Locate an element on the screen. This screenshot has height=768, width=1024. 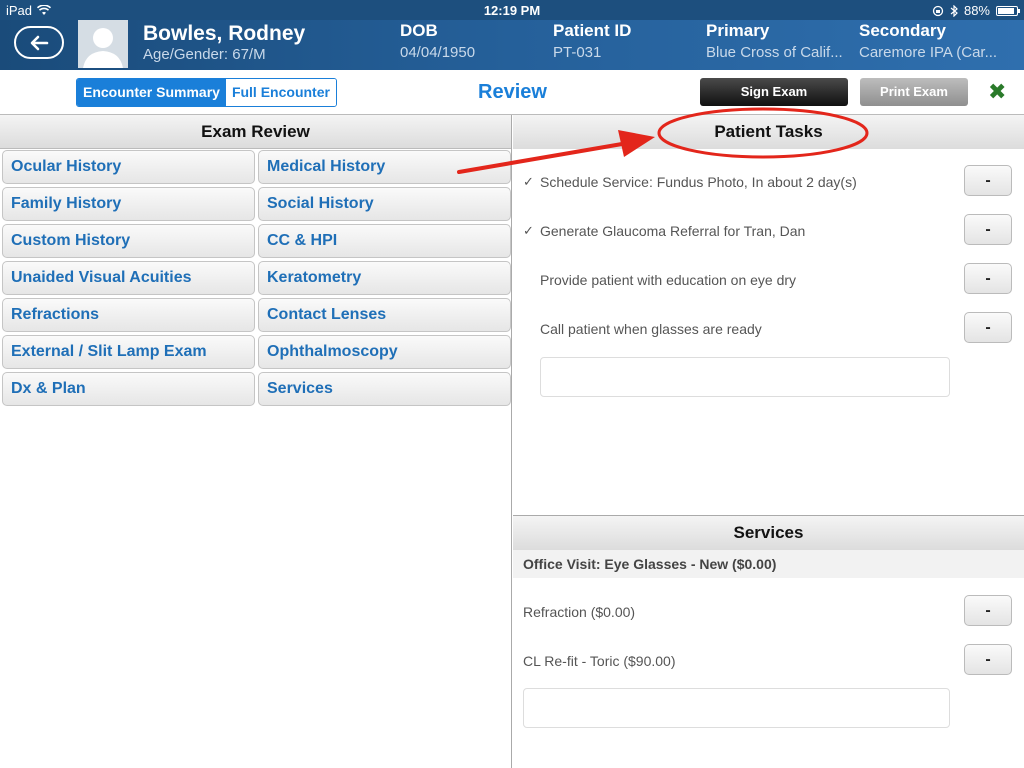
battery-percent: 88% is located at coordinates (976, 10).